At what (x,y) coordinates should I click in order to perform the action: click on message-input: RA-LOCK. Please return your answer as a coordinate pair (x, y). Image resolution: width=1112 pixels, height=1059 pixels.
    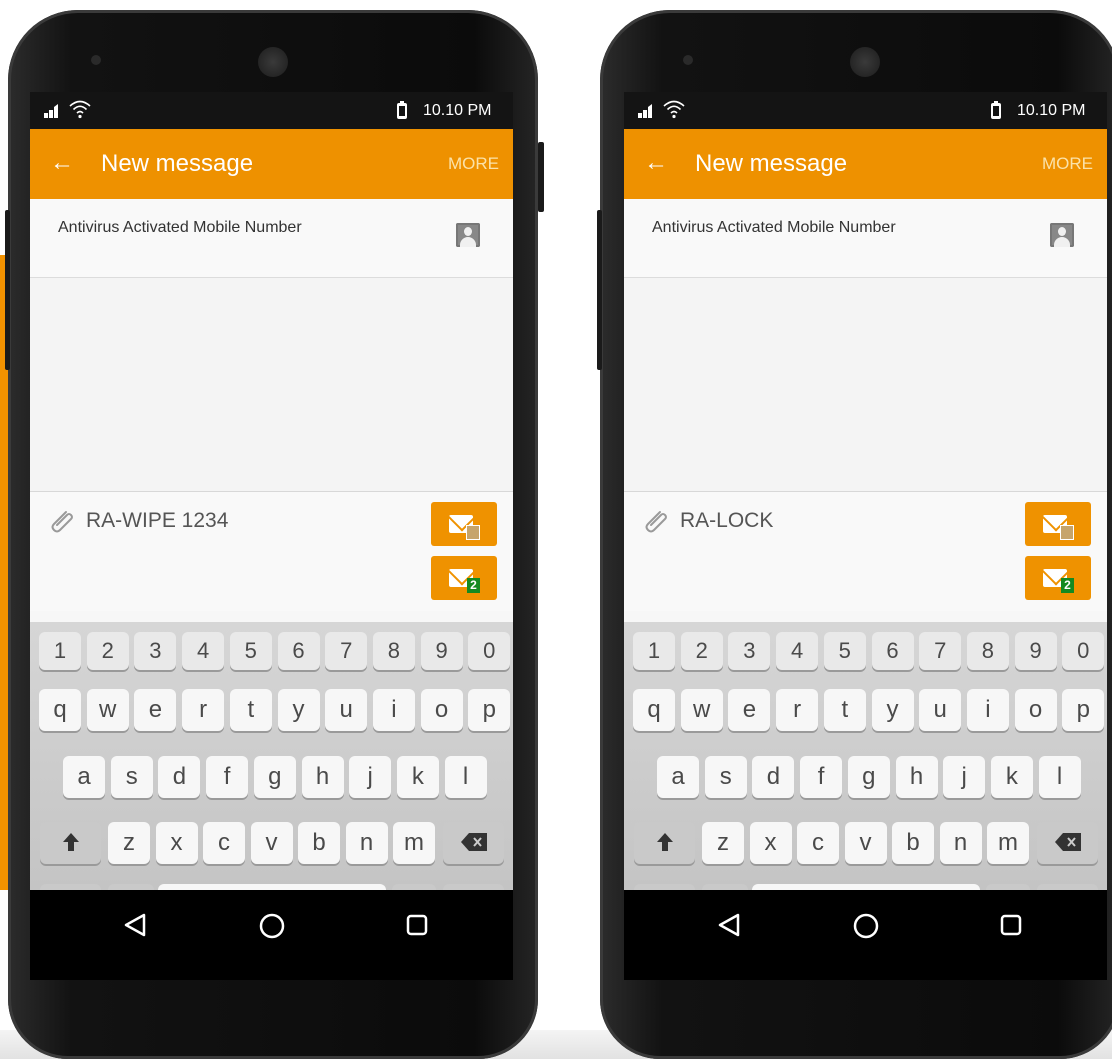
    Looking at the image, I should click on (726, 521).